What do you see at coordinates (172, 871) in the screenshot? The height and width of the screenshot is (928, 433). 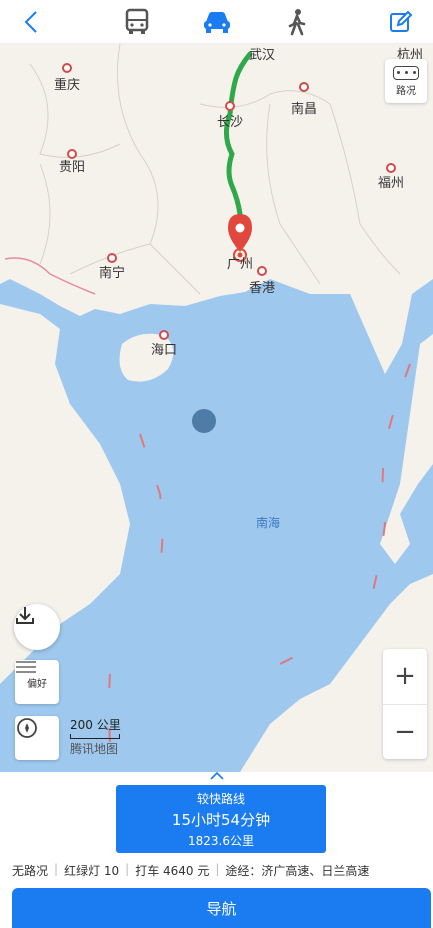 I see `route-taxi-fare: 打车 4640 元` at bounding box center [172, 871].